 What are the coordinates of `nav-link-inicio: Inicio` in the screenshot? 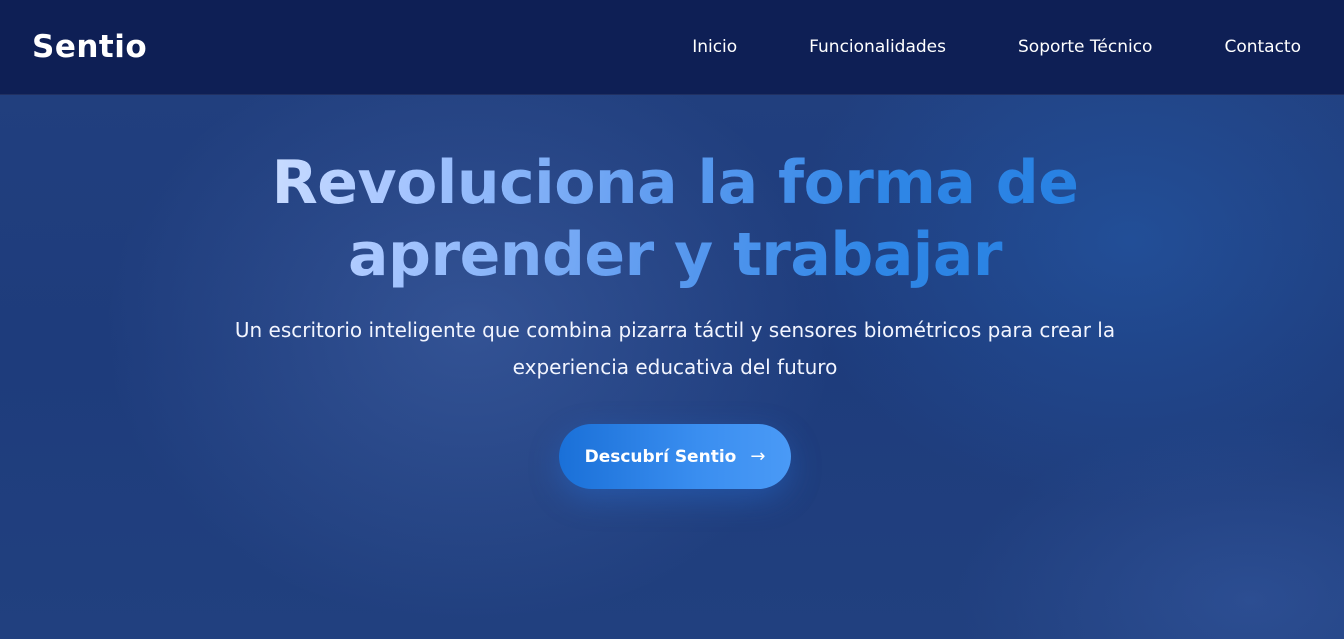 It's located at (714, 47).